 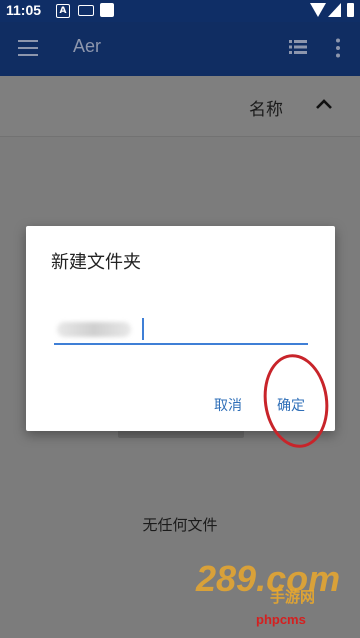 I want to click on menu-icon, so click(x=28, y=48).